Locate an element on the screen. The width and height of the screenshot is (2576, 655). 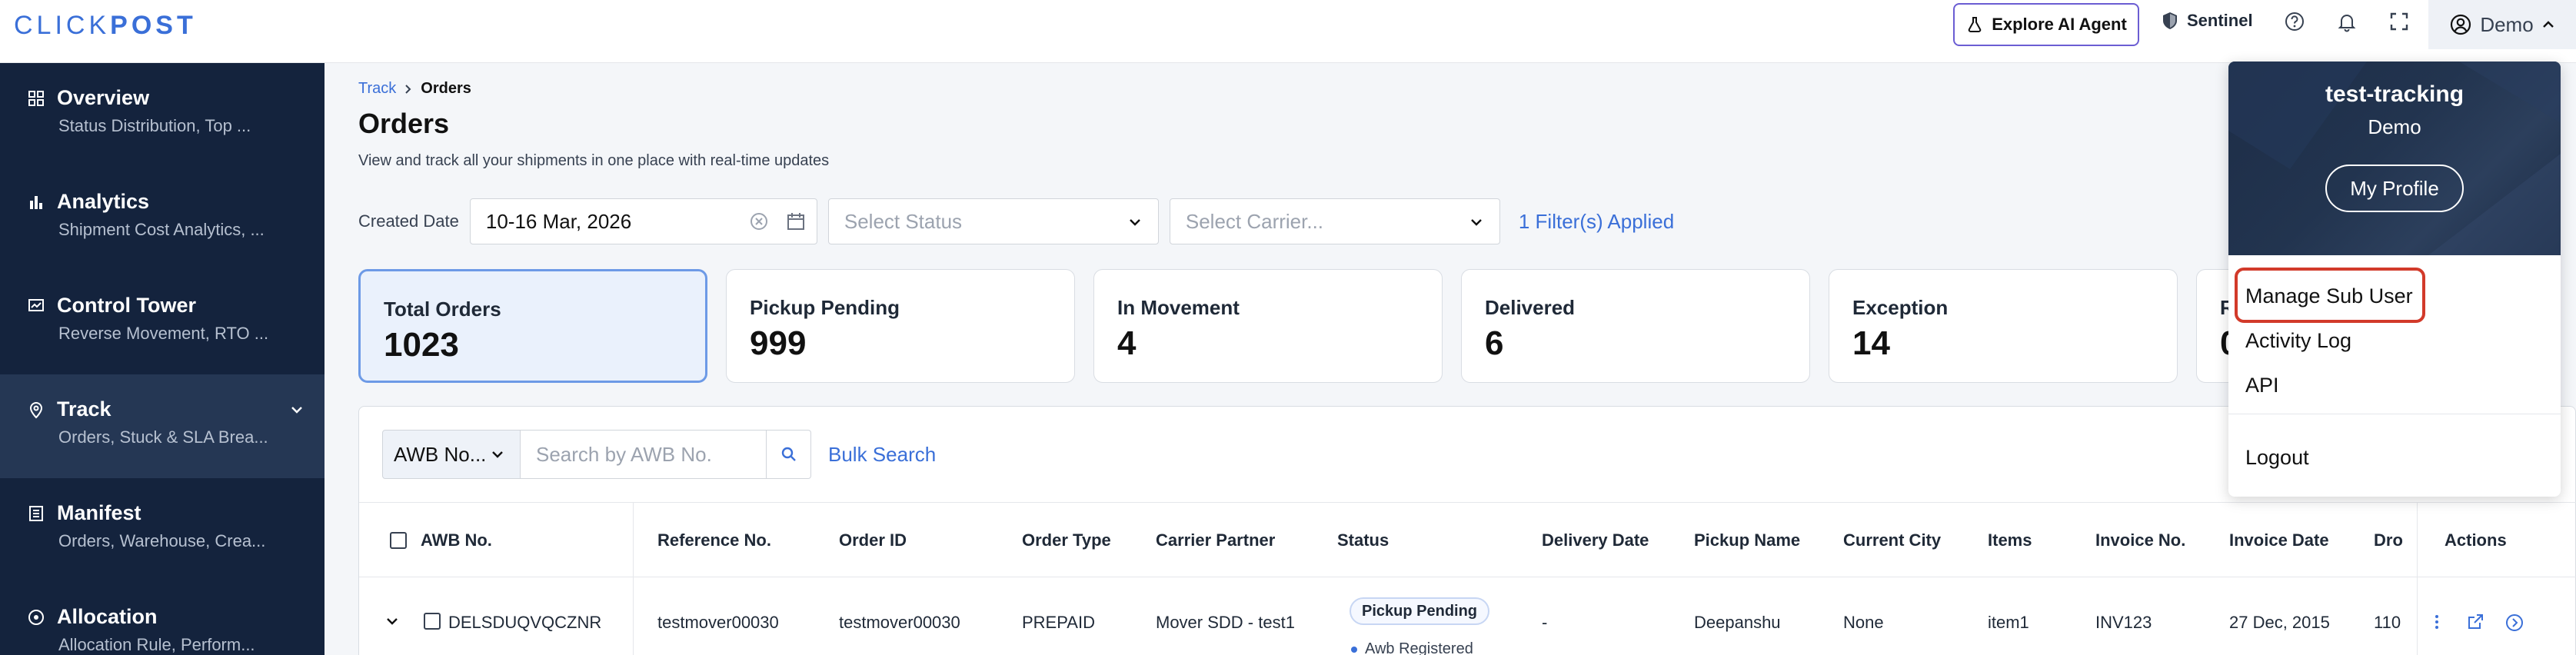
search-placeholder: Search by AWB No. is located at coordinates (624, 454).